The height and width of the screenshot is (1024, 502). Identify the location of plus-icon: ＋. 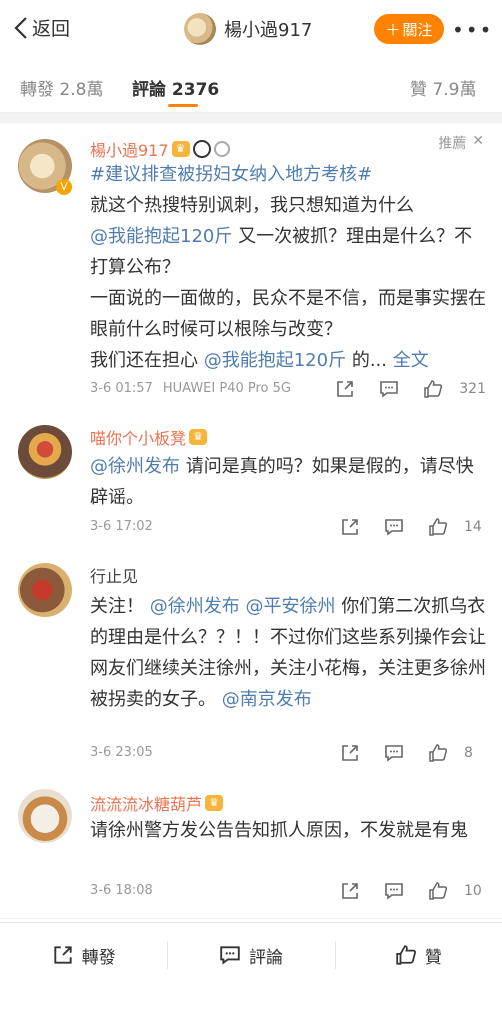
(393, 29).